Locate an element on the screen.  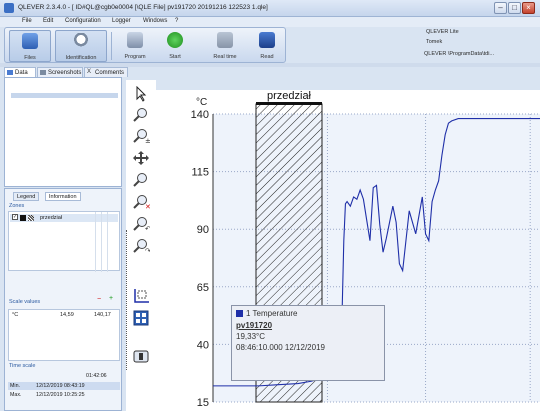
app-icon is located at coordinates (9, 8).